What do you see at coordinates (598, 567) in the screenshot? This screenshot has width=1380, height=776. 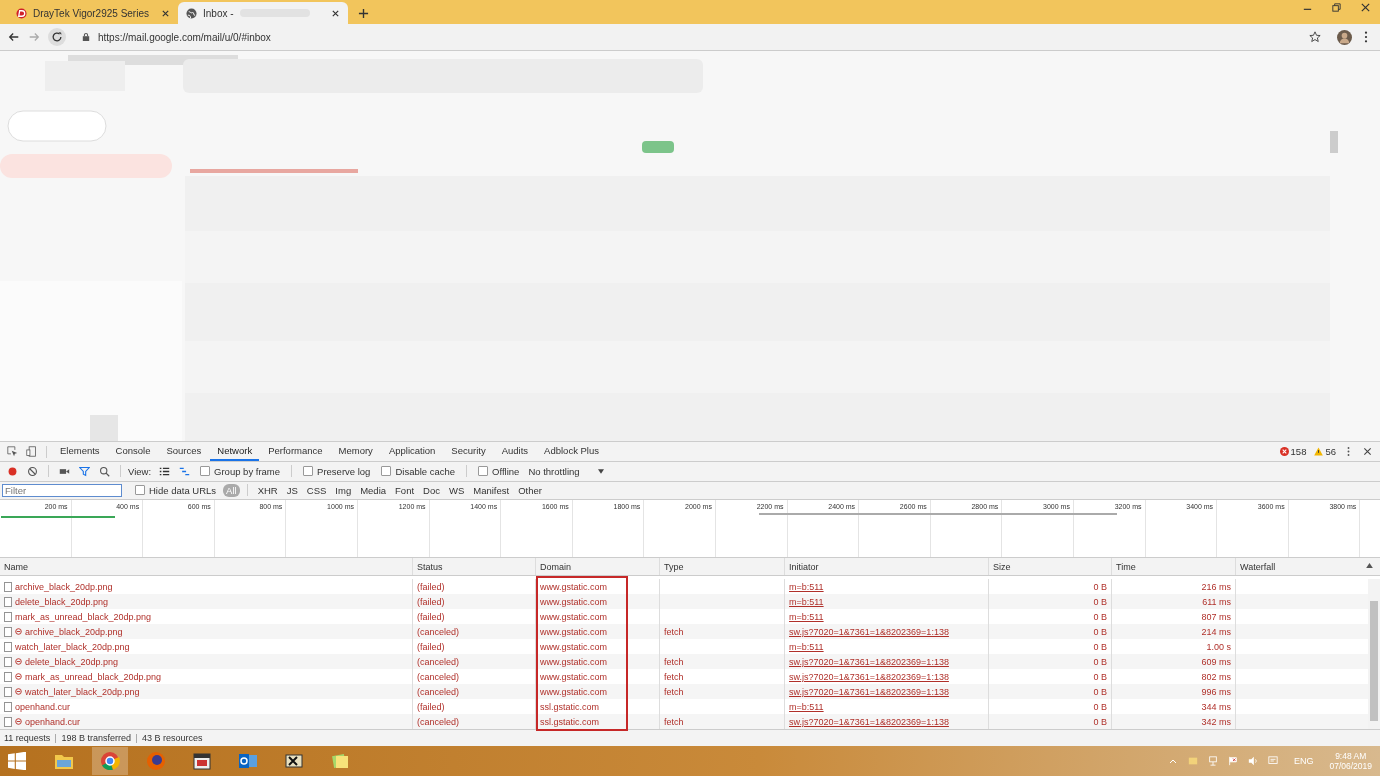 I see `column-header: Domain` at bounding box center [598, 567].